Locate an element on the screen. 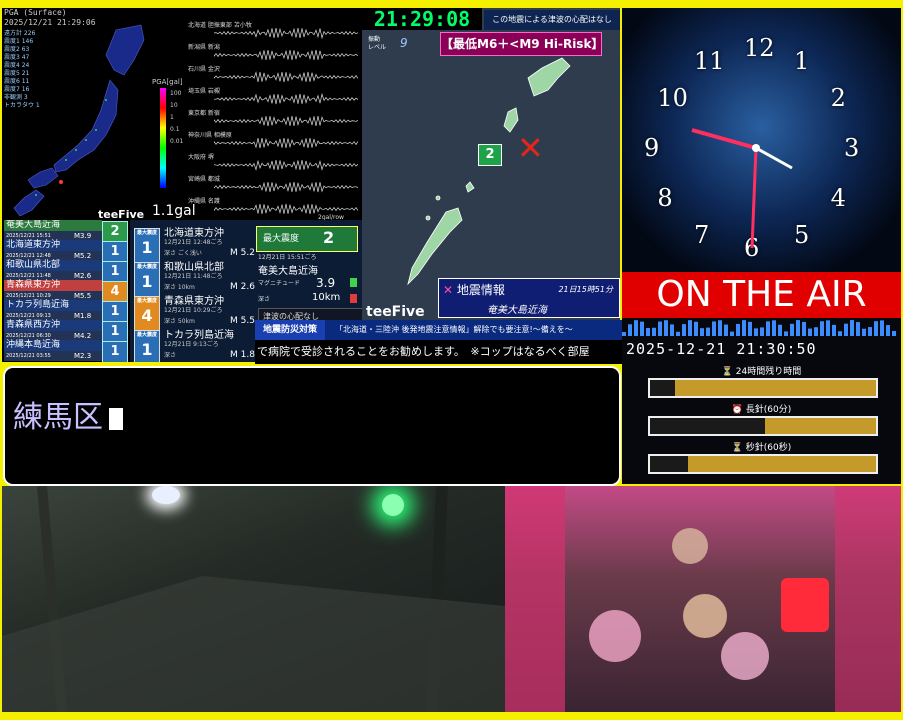 Image resolution: width=903 pixels, height=720 pixels. waveform-row: 新潟県 新潟 is located at coordinates (272, 53).